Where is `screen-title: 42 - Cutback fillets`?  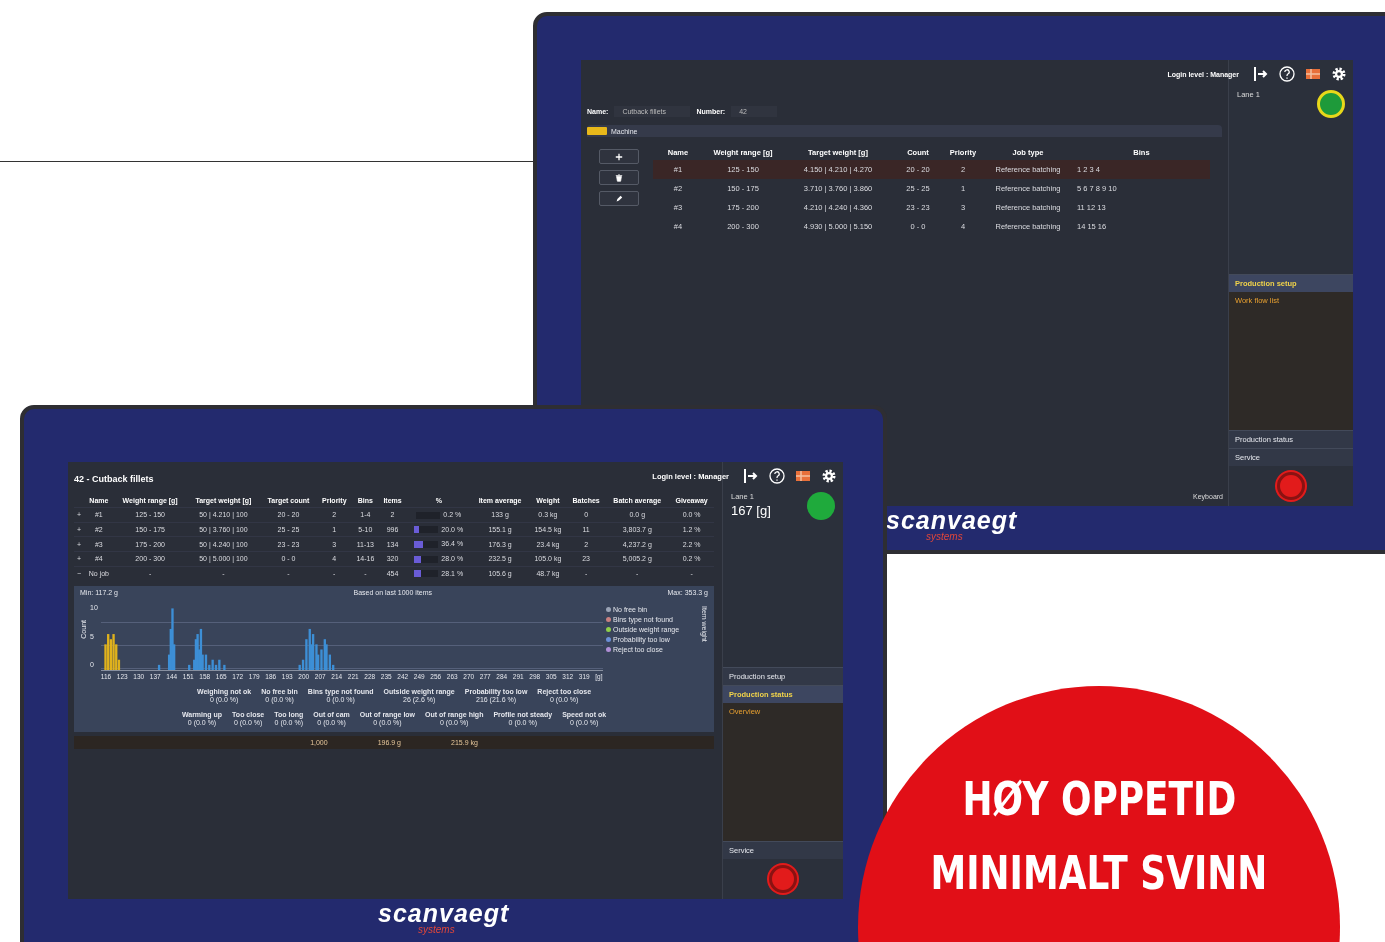 screen-title: 42 - Cutback fillets is located at coordinates (114, 479).